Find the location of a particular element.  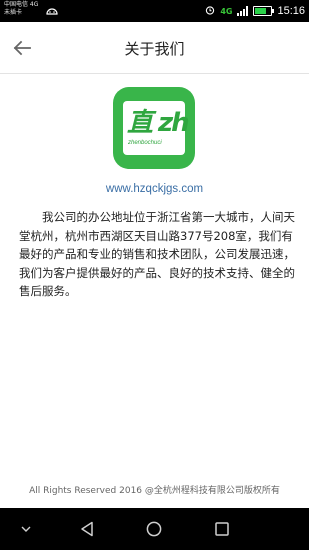

navigation-bar is located at coordinates (154, 529).